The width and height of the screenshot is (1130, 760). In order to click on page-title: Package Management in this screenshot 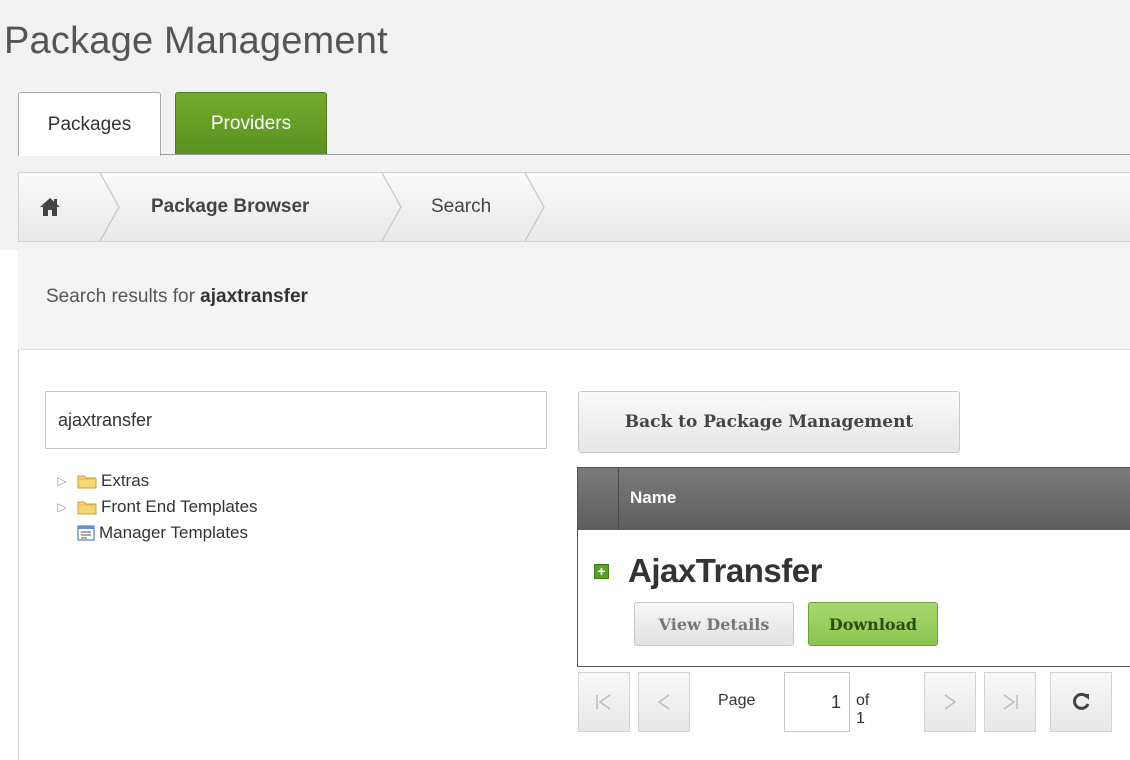, I will do `click(196, 41)`.